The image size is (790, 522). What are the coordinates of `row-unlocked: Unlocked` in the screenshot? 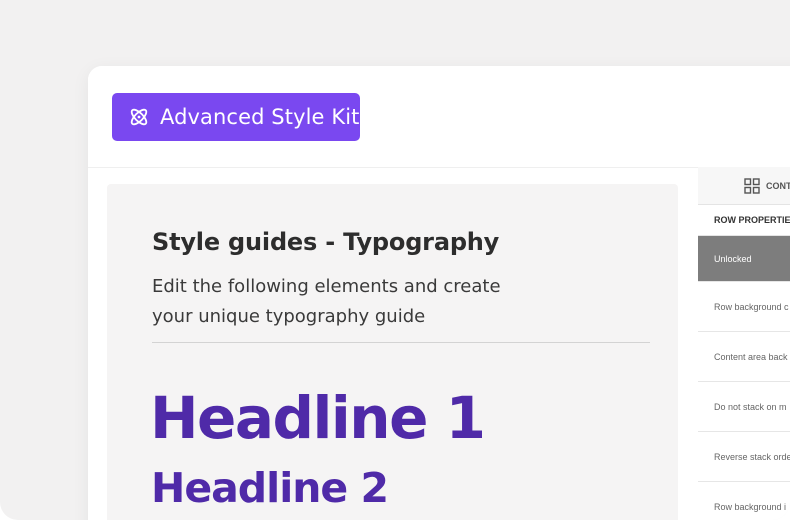 It's located at (744, 259).